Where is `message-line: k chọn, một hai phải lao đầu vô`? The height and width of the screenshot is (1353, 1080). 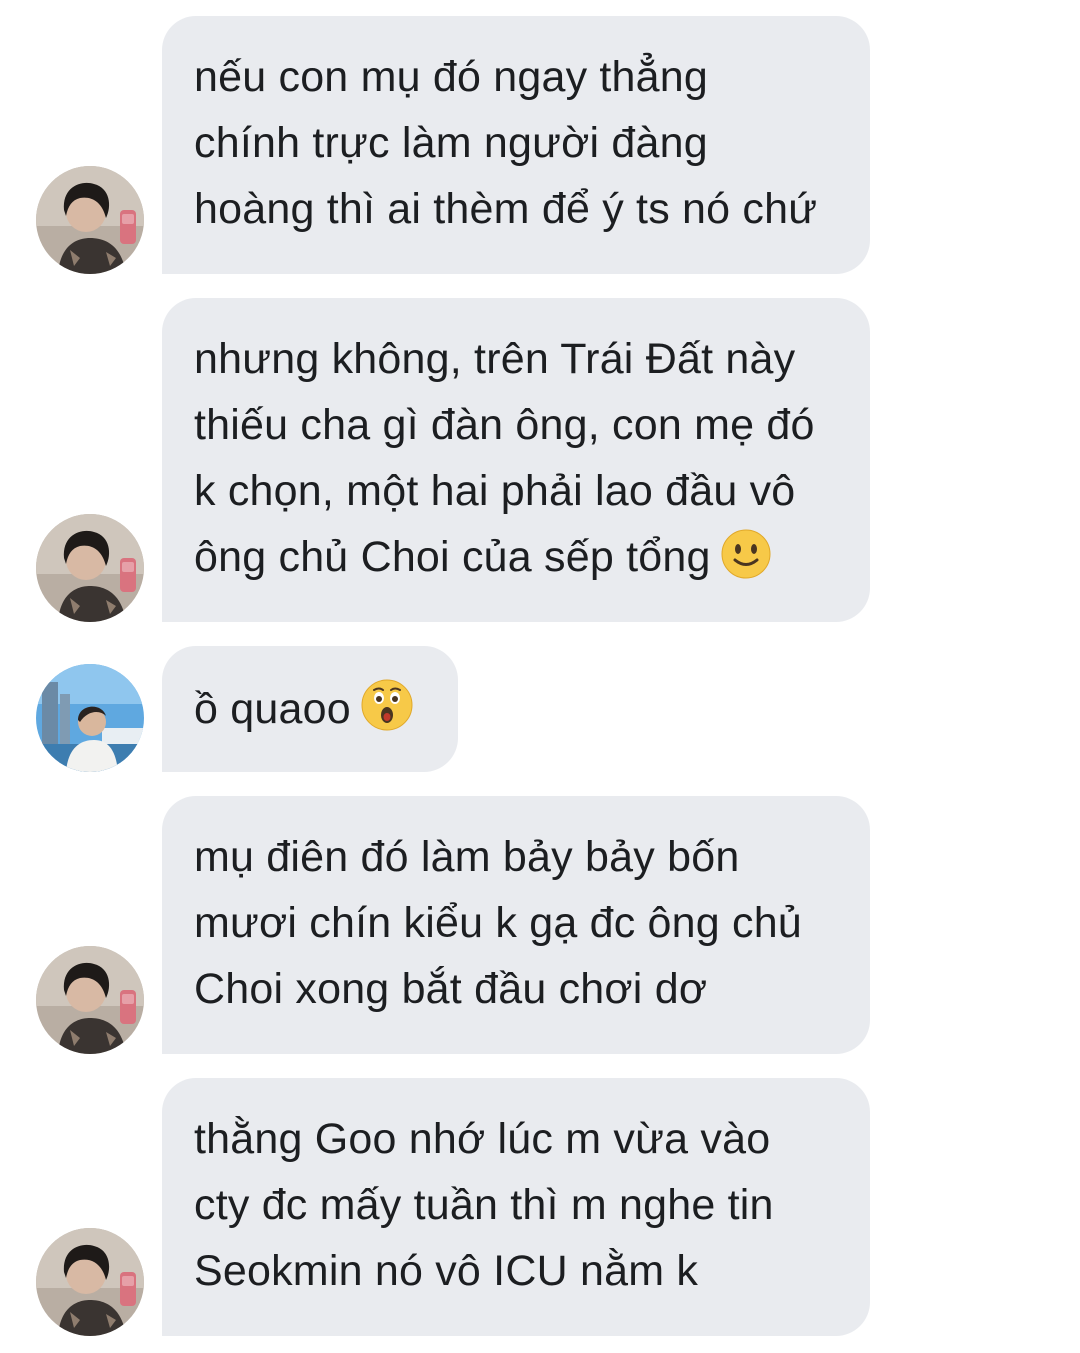 message-line: k chọn, một hai phải lao đầu vô is located at coordinates (495, 491).